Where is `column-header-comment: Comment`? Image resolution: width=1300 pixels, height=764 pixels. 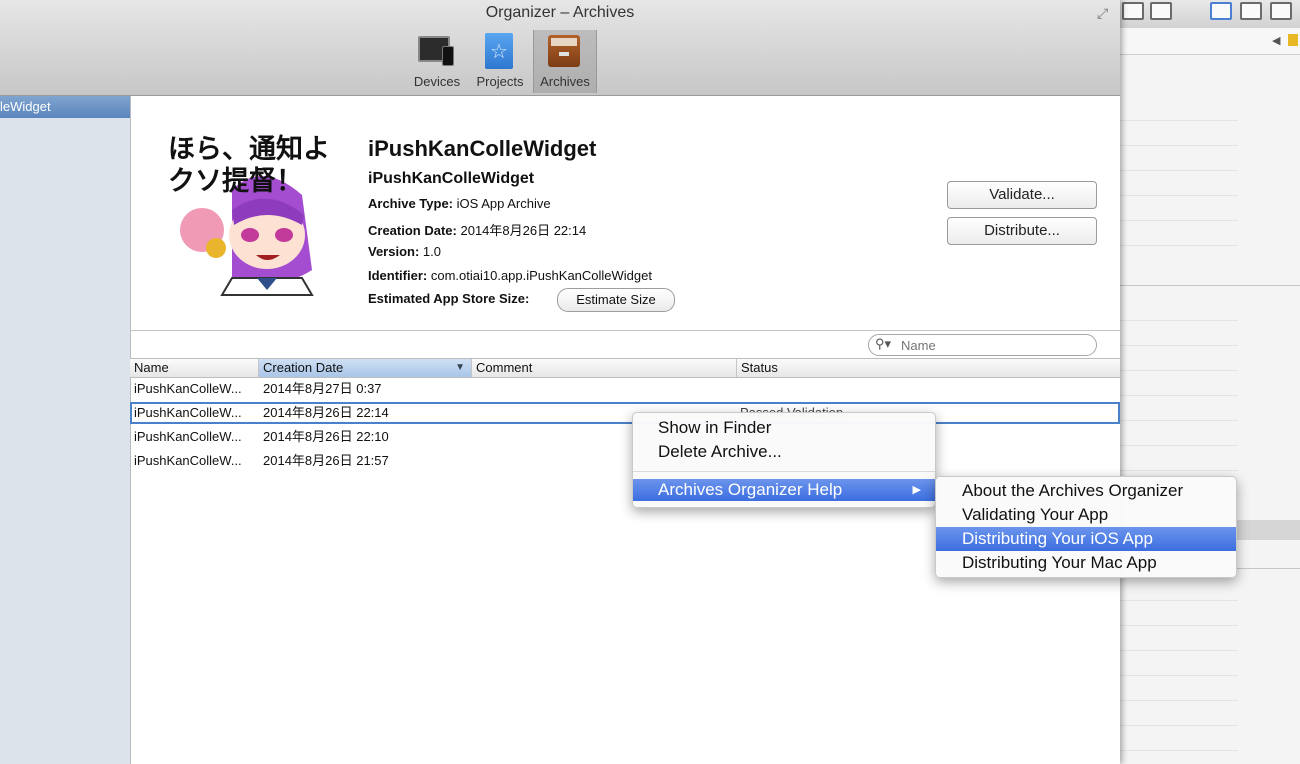
column-header-comment: Comment is located at coordinates (604, 368).